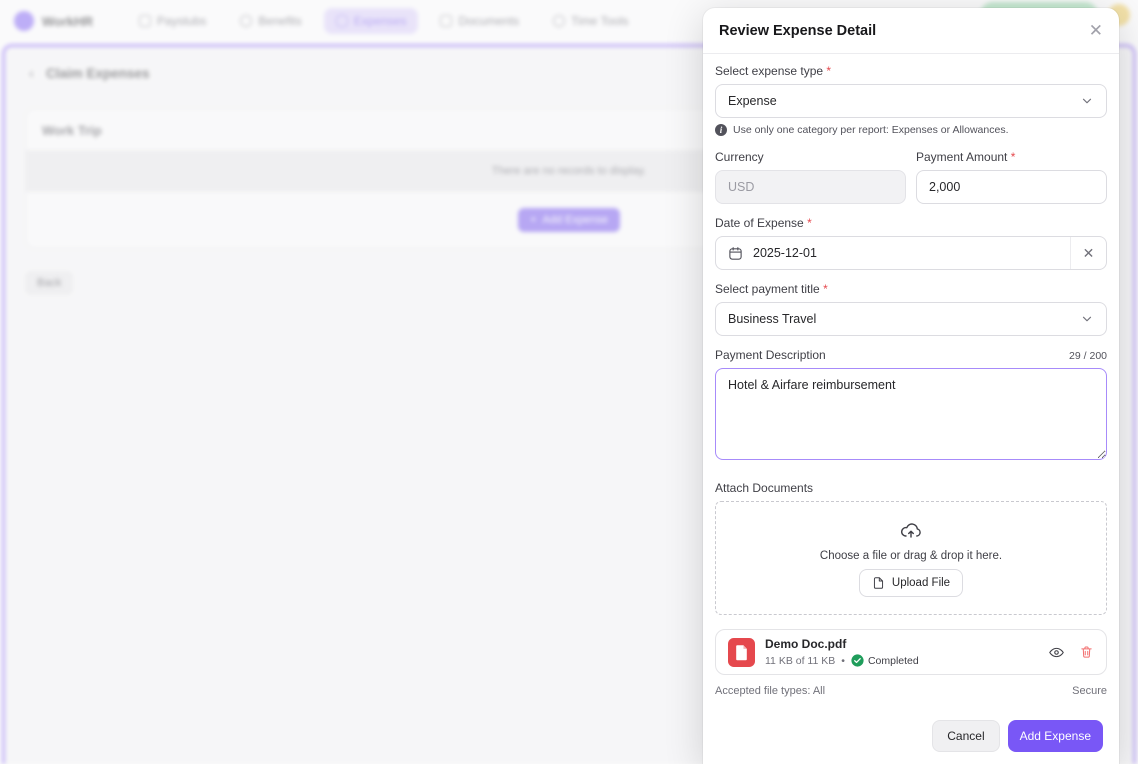  What do you see at coordinates (772, 319) in the screenshot?
I see `payment-title-value: Business Travel` at bounding box center [772, 319].